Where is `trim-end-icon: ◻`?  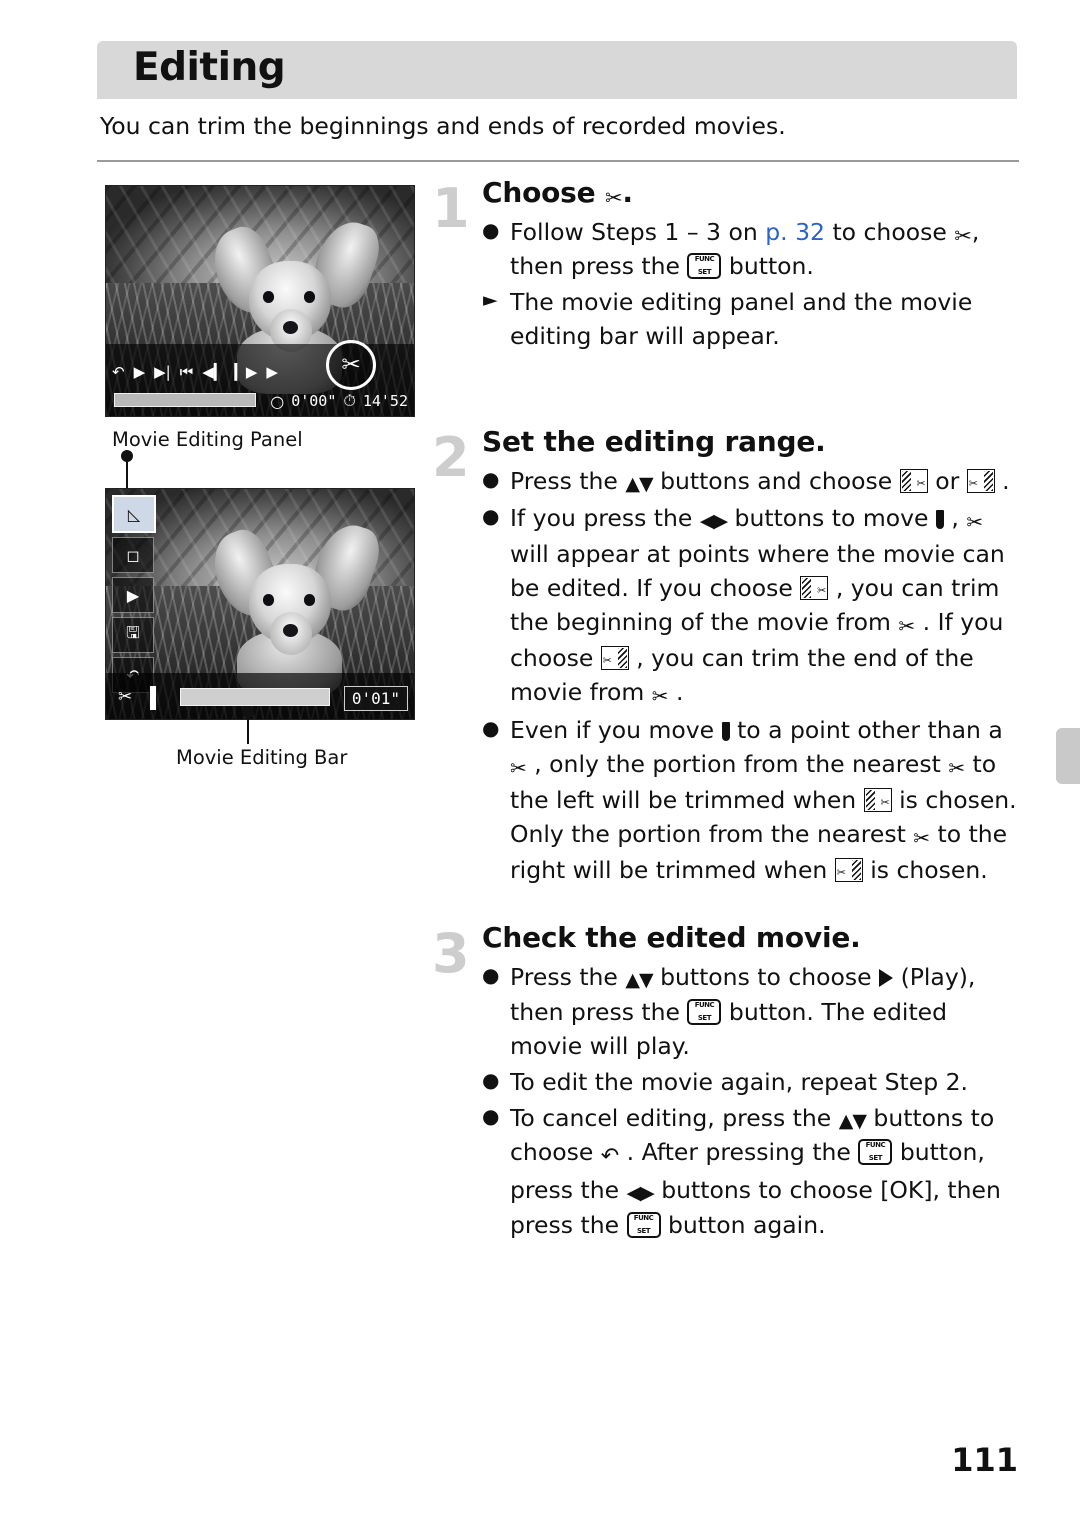
trim-end-icon: ◻ is located at coordinates (133, 555).